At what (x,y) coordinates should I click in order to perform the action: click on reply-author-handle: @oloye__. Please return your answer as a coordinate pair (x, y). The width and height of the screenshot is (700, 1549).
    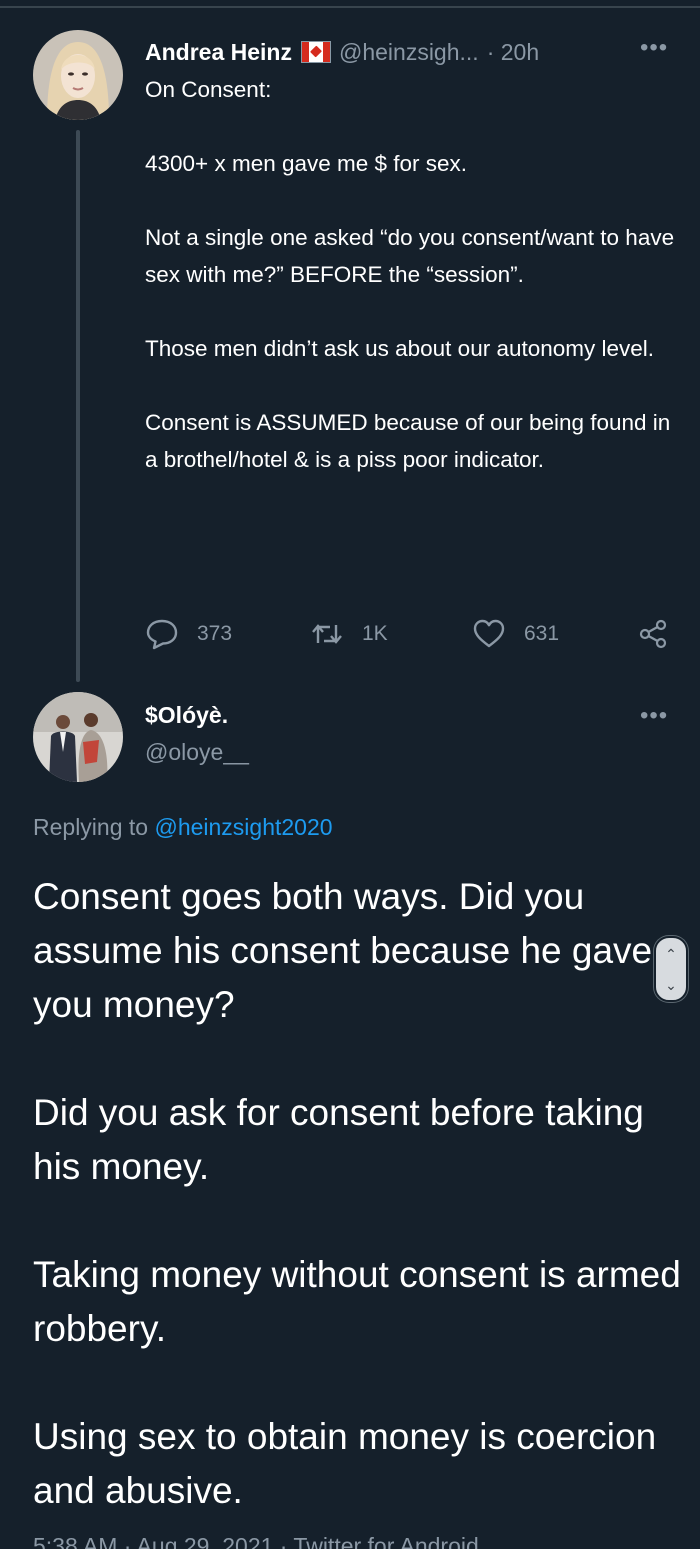
    Looking at the image, I should click on (197, 752).